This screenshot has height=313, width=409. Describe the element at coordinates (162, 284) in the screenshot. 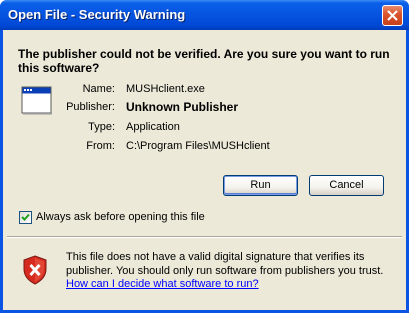

I see `help-link: How can I decide what software to run?` at that location.